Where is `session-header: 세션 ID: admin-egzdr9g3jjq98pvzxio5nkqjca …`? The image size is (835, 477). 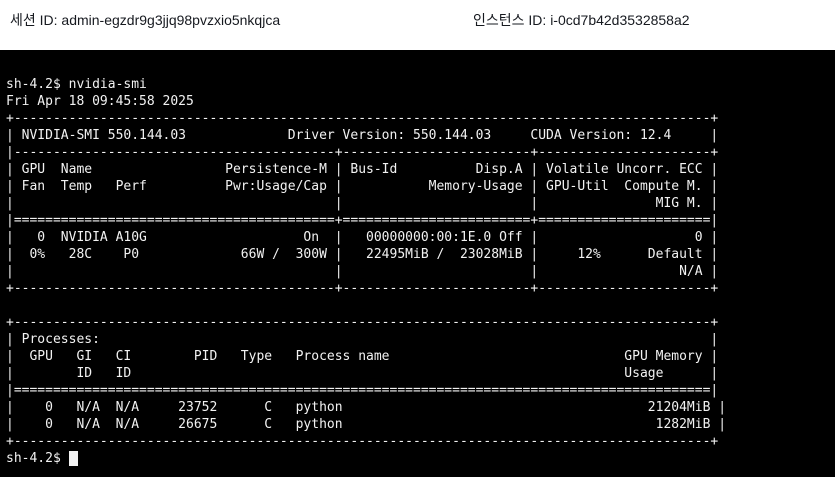 session-header: 세션 ID: admin-egzdr9g3jjq98pvzxio5nkqjca … is located at coordinates (417, 25).